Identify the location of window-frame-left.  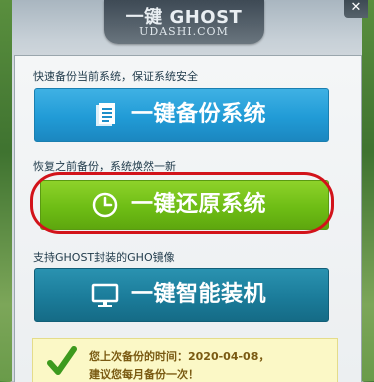
(6, 190).